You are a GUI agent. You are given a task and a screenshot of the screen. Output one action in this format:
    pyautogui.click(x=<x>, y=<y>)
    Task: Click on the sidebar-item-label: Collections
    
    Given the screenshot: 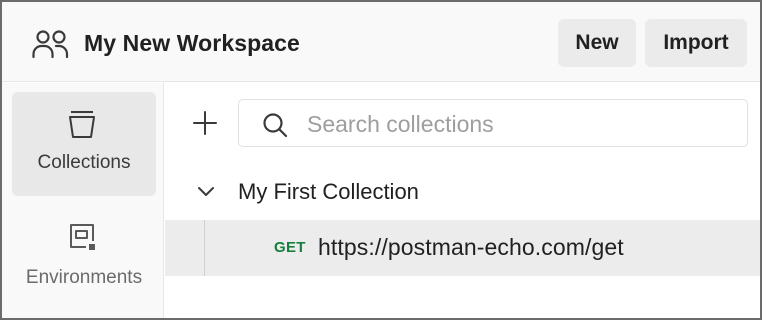 What is the action you would take?
    pyautogui.click(x=84, y=162)
    